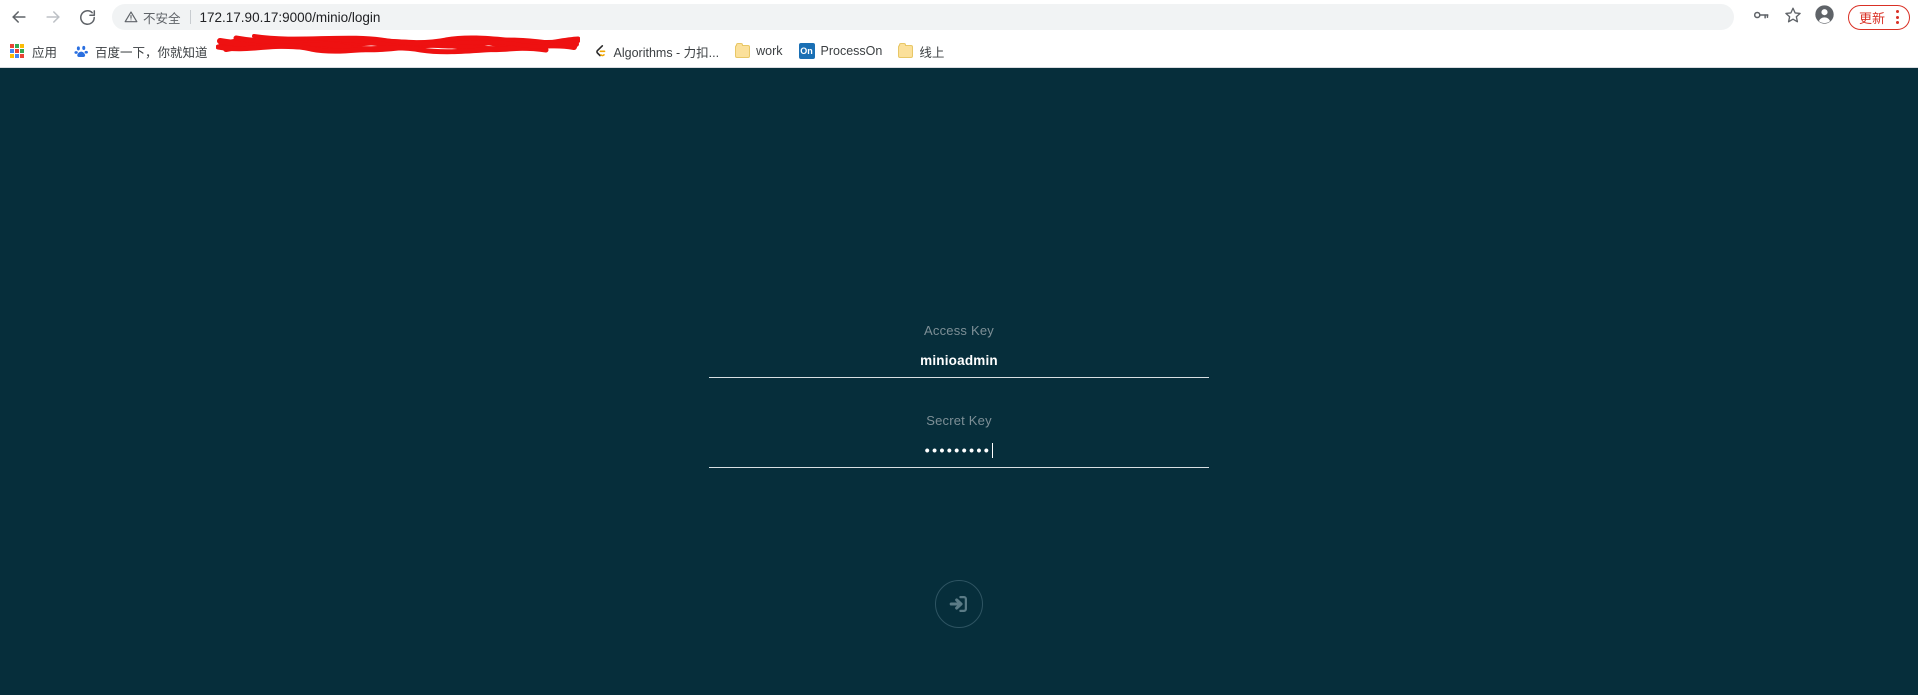 The height and width of the screenshot is (695, 1918). Describe the element at coordinates (959, 350) in the screenshot. I see `access-key-field: Access Key minioadmin` at that location.